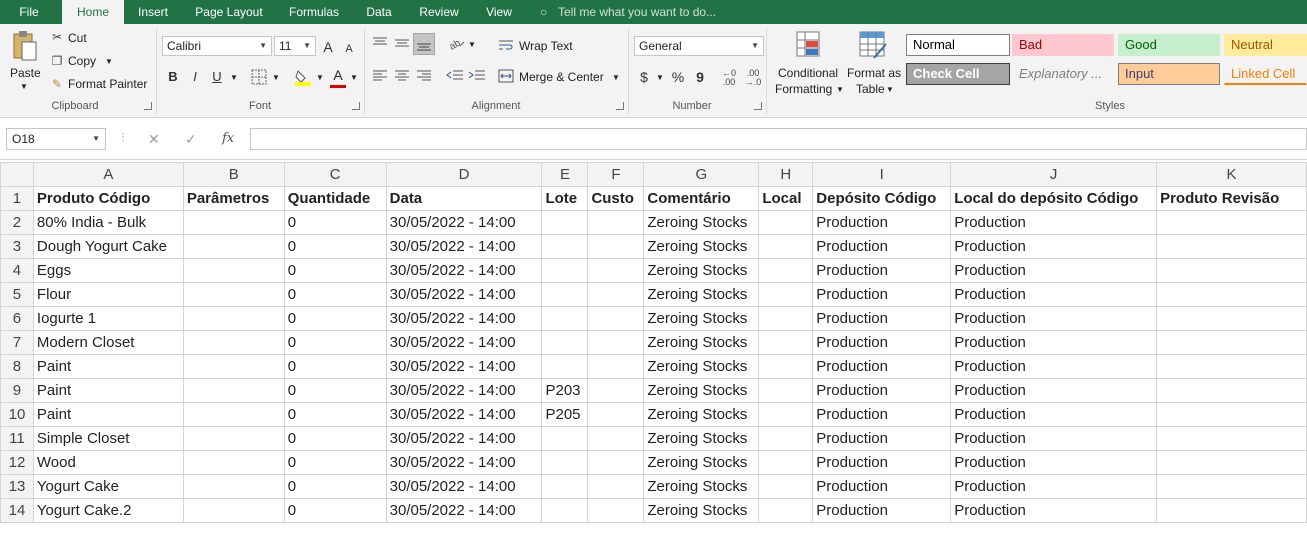 The image size is (1307, 533). Describe the element at coordinates (1054, 294) in the screenshot. I see `cell-j5: Production` at that location.